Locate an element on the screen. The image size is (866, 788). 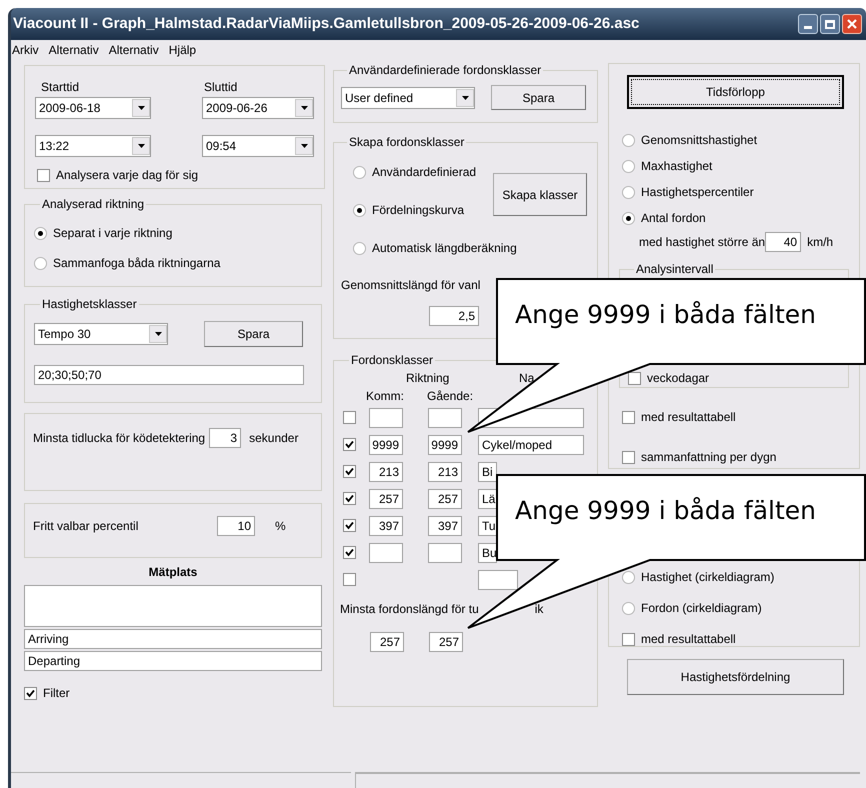
push-button: Skapa klasser is located at coordinates (540, 194).